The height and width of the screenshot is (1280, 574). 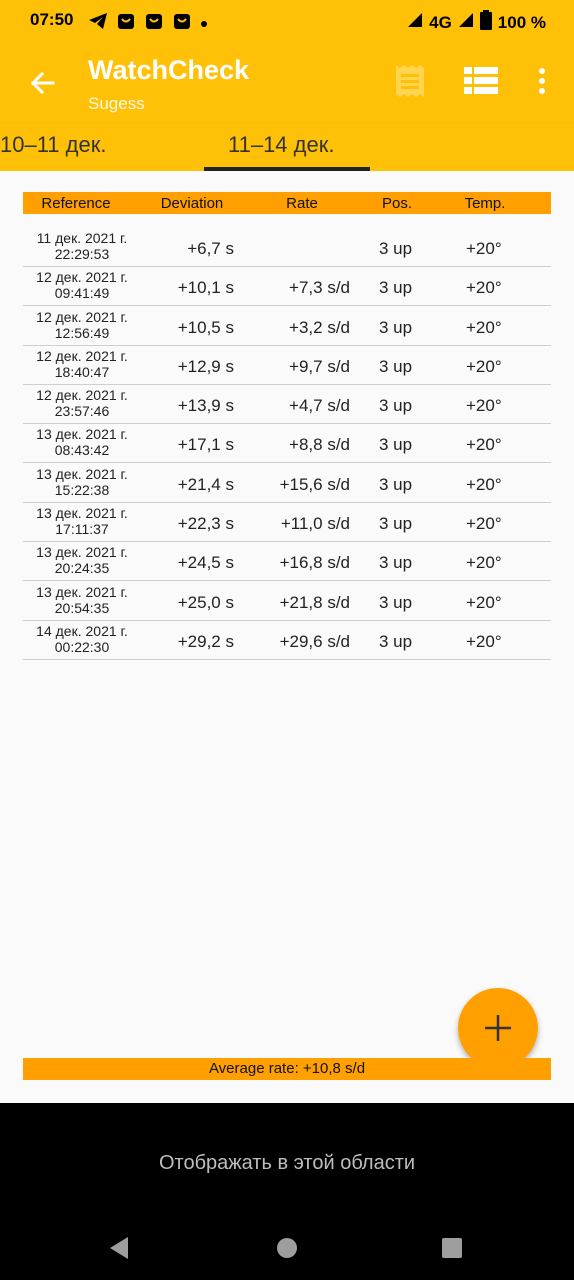 I want to click on back-button, so click(x=42, y=83).